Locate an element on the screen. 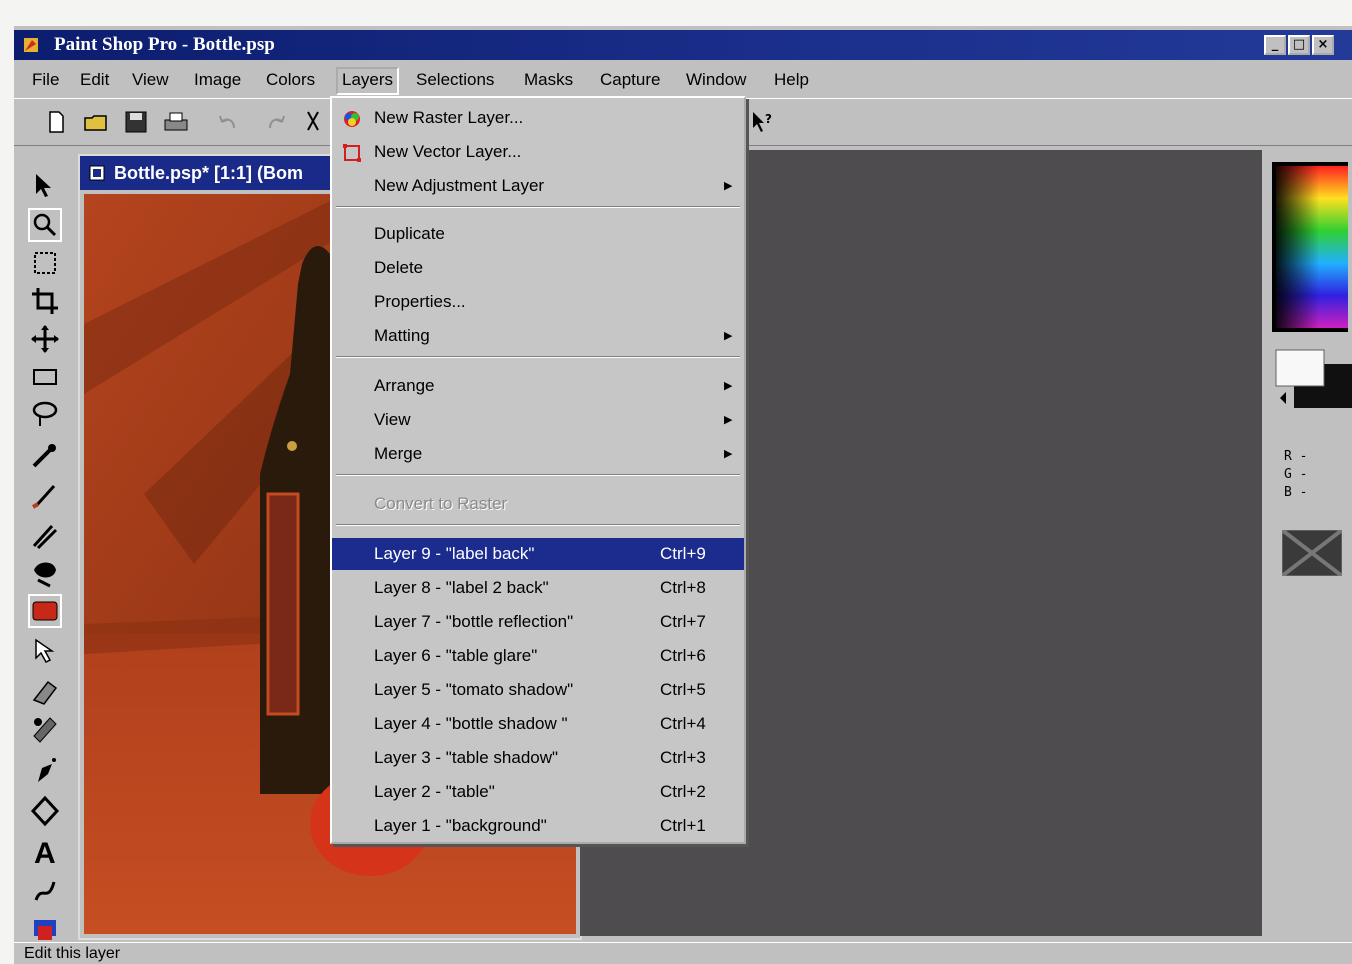 Image resolution: width=1352 pixels, height=964 pixels. menu-selections: Selections is located at coordinates (455, 80).